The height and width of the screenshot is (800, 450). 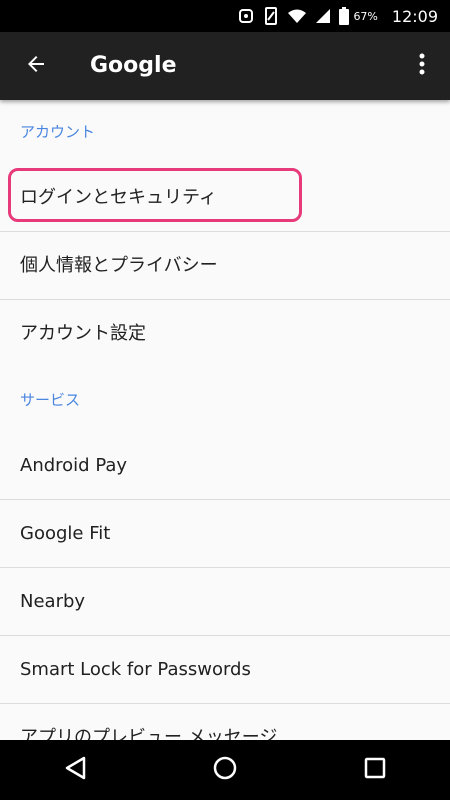 What do you see at coordinates (225, 198) in the screenshot?
I see `list-item-login-security: ログインとセキュリティ` at bounding box center [225, 198].